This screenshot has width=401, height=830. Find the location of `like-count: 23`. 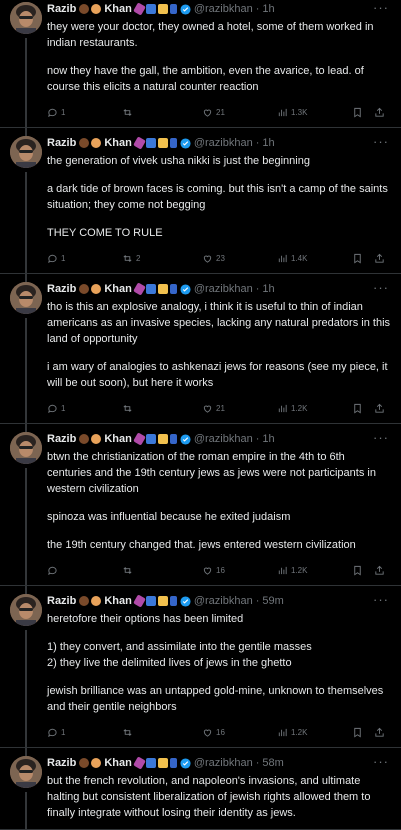

like-count: 23 is located at coordinates (220, 258).